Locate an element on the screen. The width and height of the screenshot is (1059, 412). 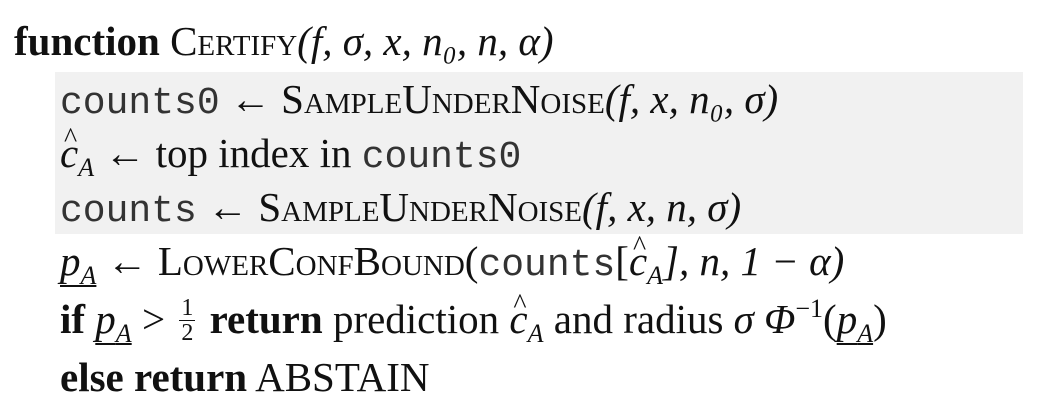
bracket-open: [ is located at coordinates (622, 261).